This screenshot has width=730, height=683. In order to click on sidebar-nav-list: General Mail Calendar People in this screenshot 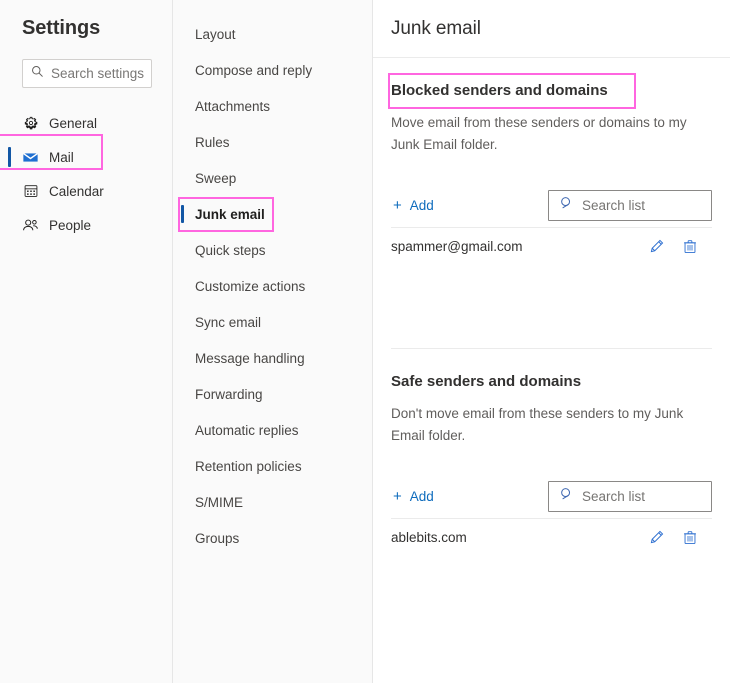, I will do `click(86, 174)`.